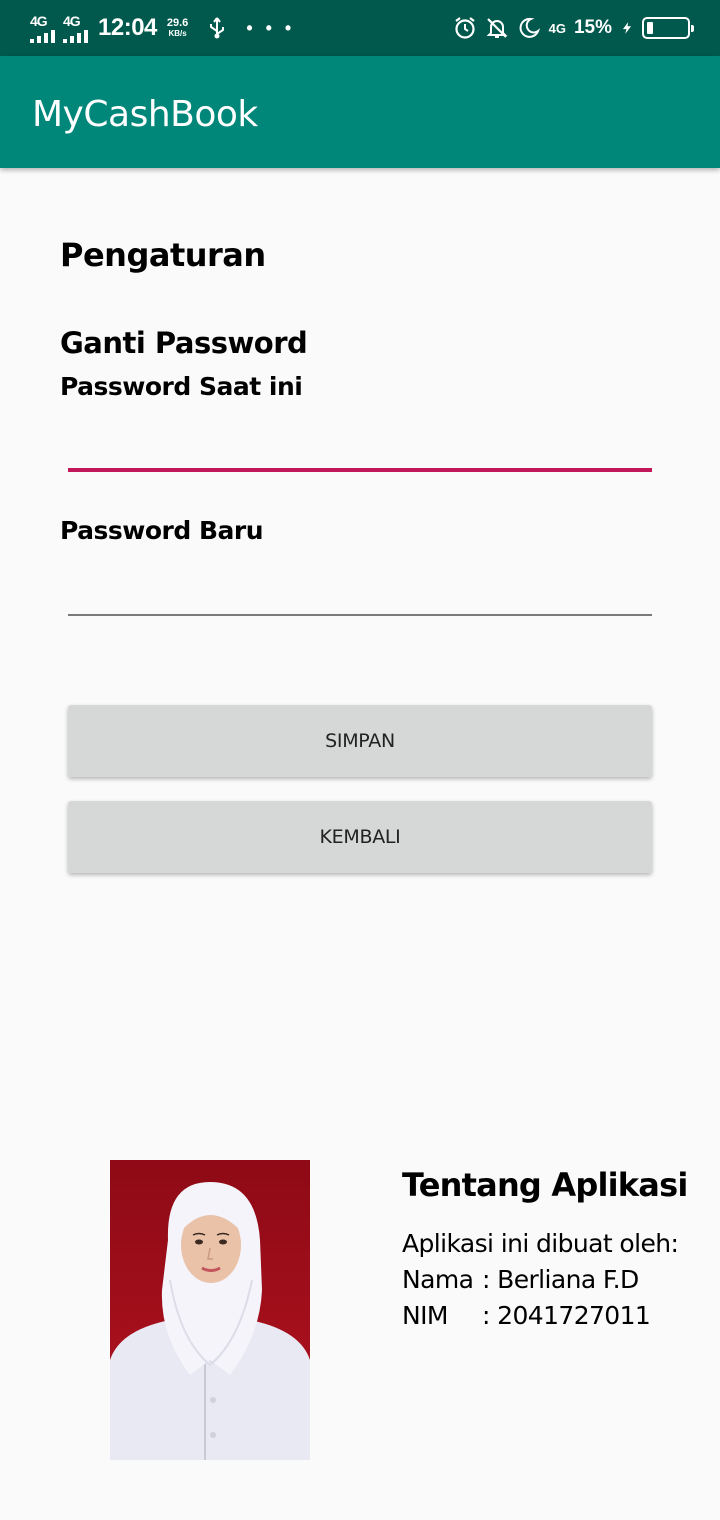 The height and width of the screenshot is (1520, 720). Describe the element at coordinates (145, 114) in the screenshot. I see `app-title: MyCashBook` at that location.